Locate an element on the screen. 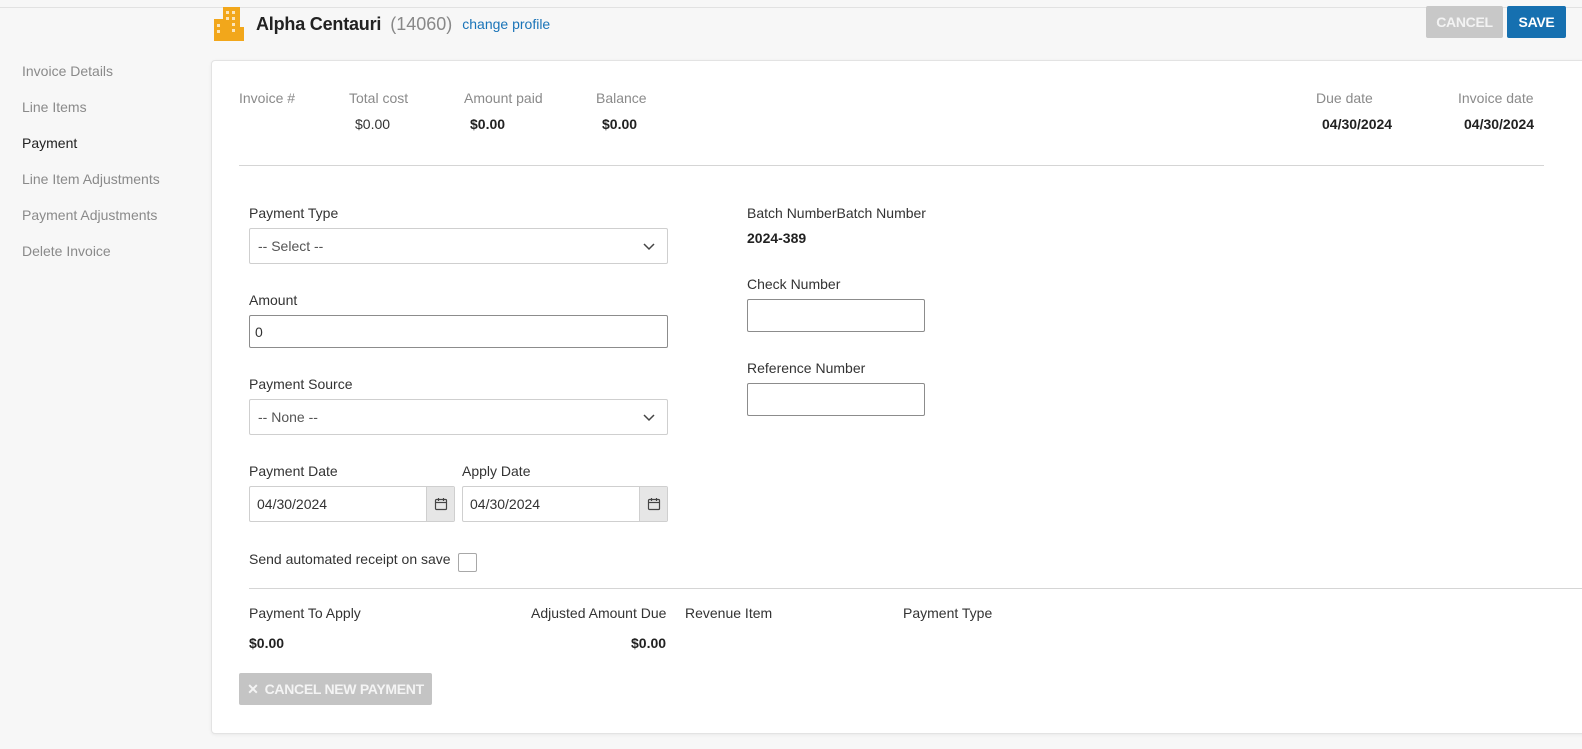 The image size is (1582, 749). apply-date-label: Apply Date is located at coordinates (496, 471).